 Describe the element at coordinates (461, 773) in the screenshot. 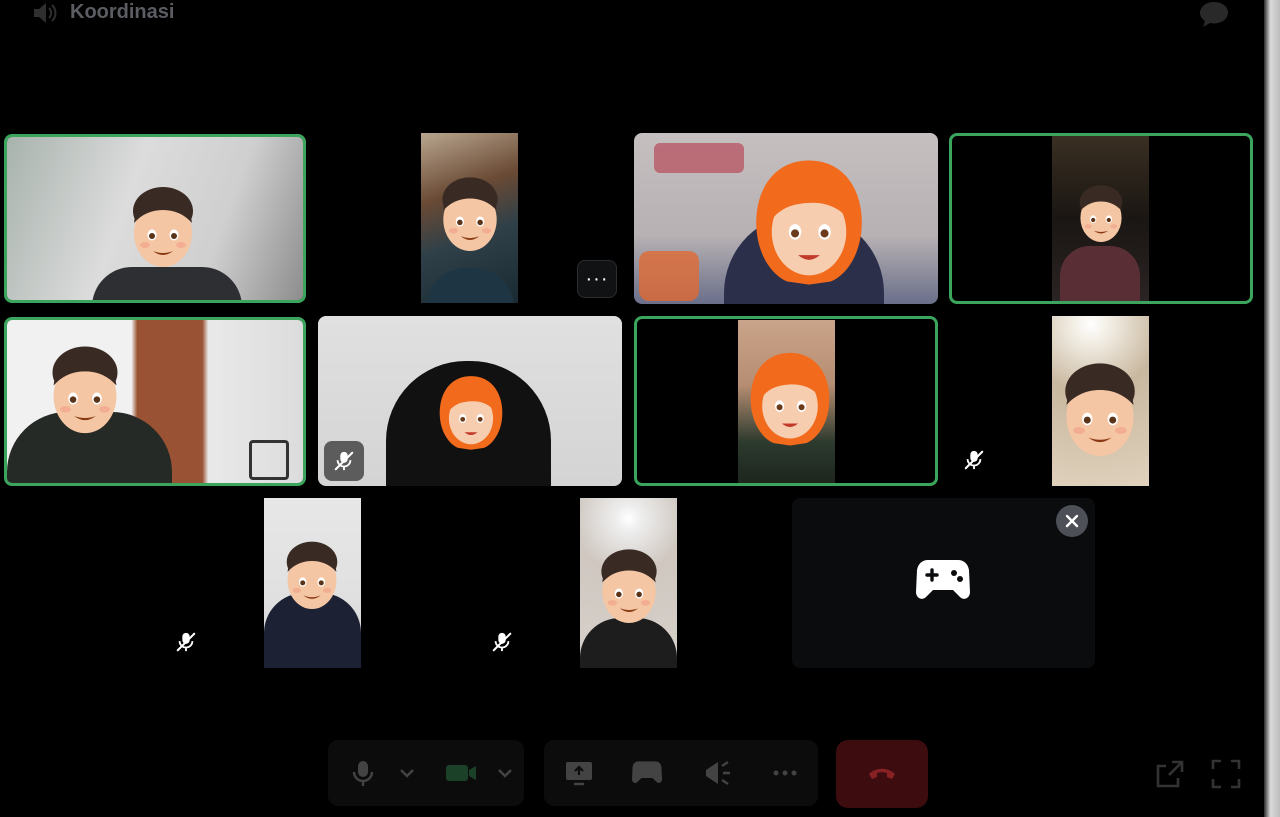

I see `camera-icon` at that location.